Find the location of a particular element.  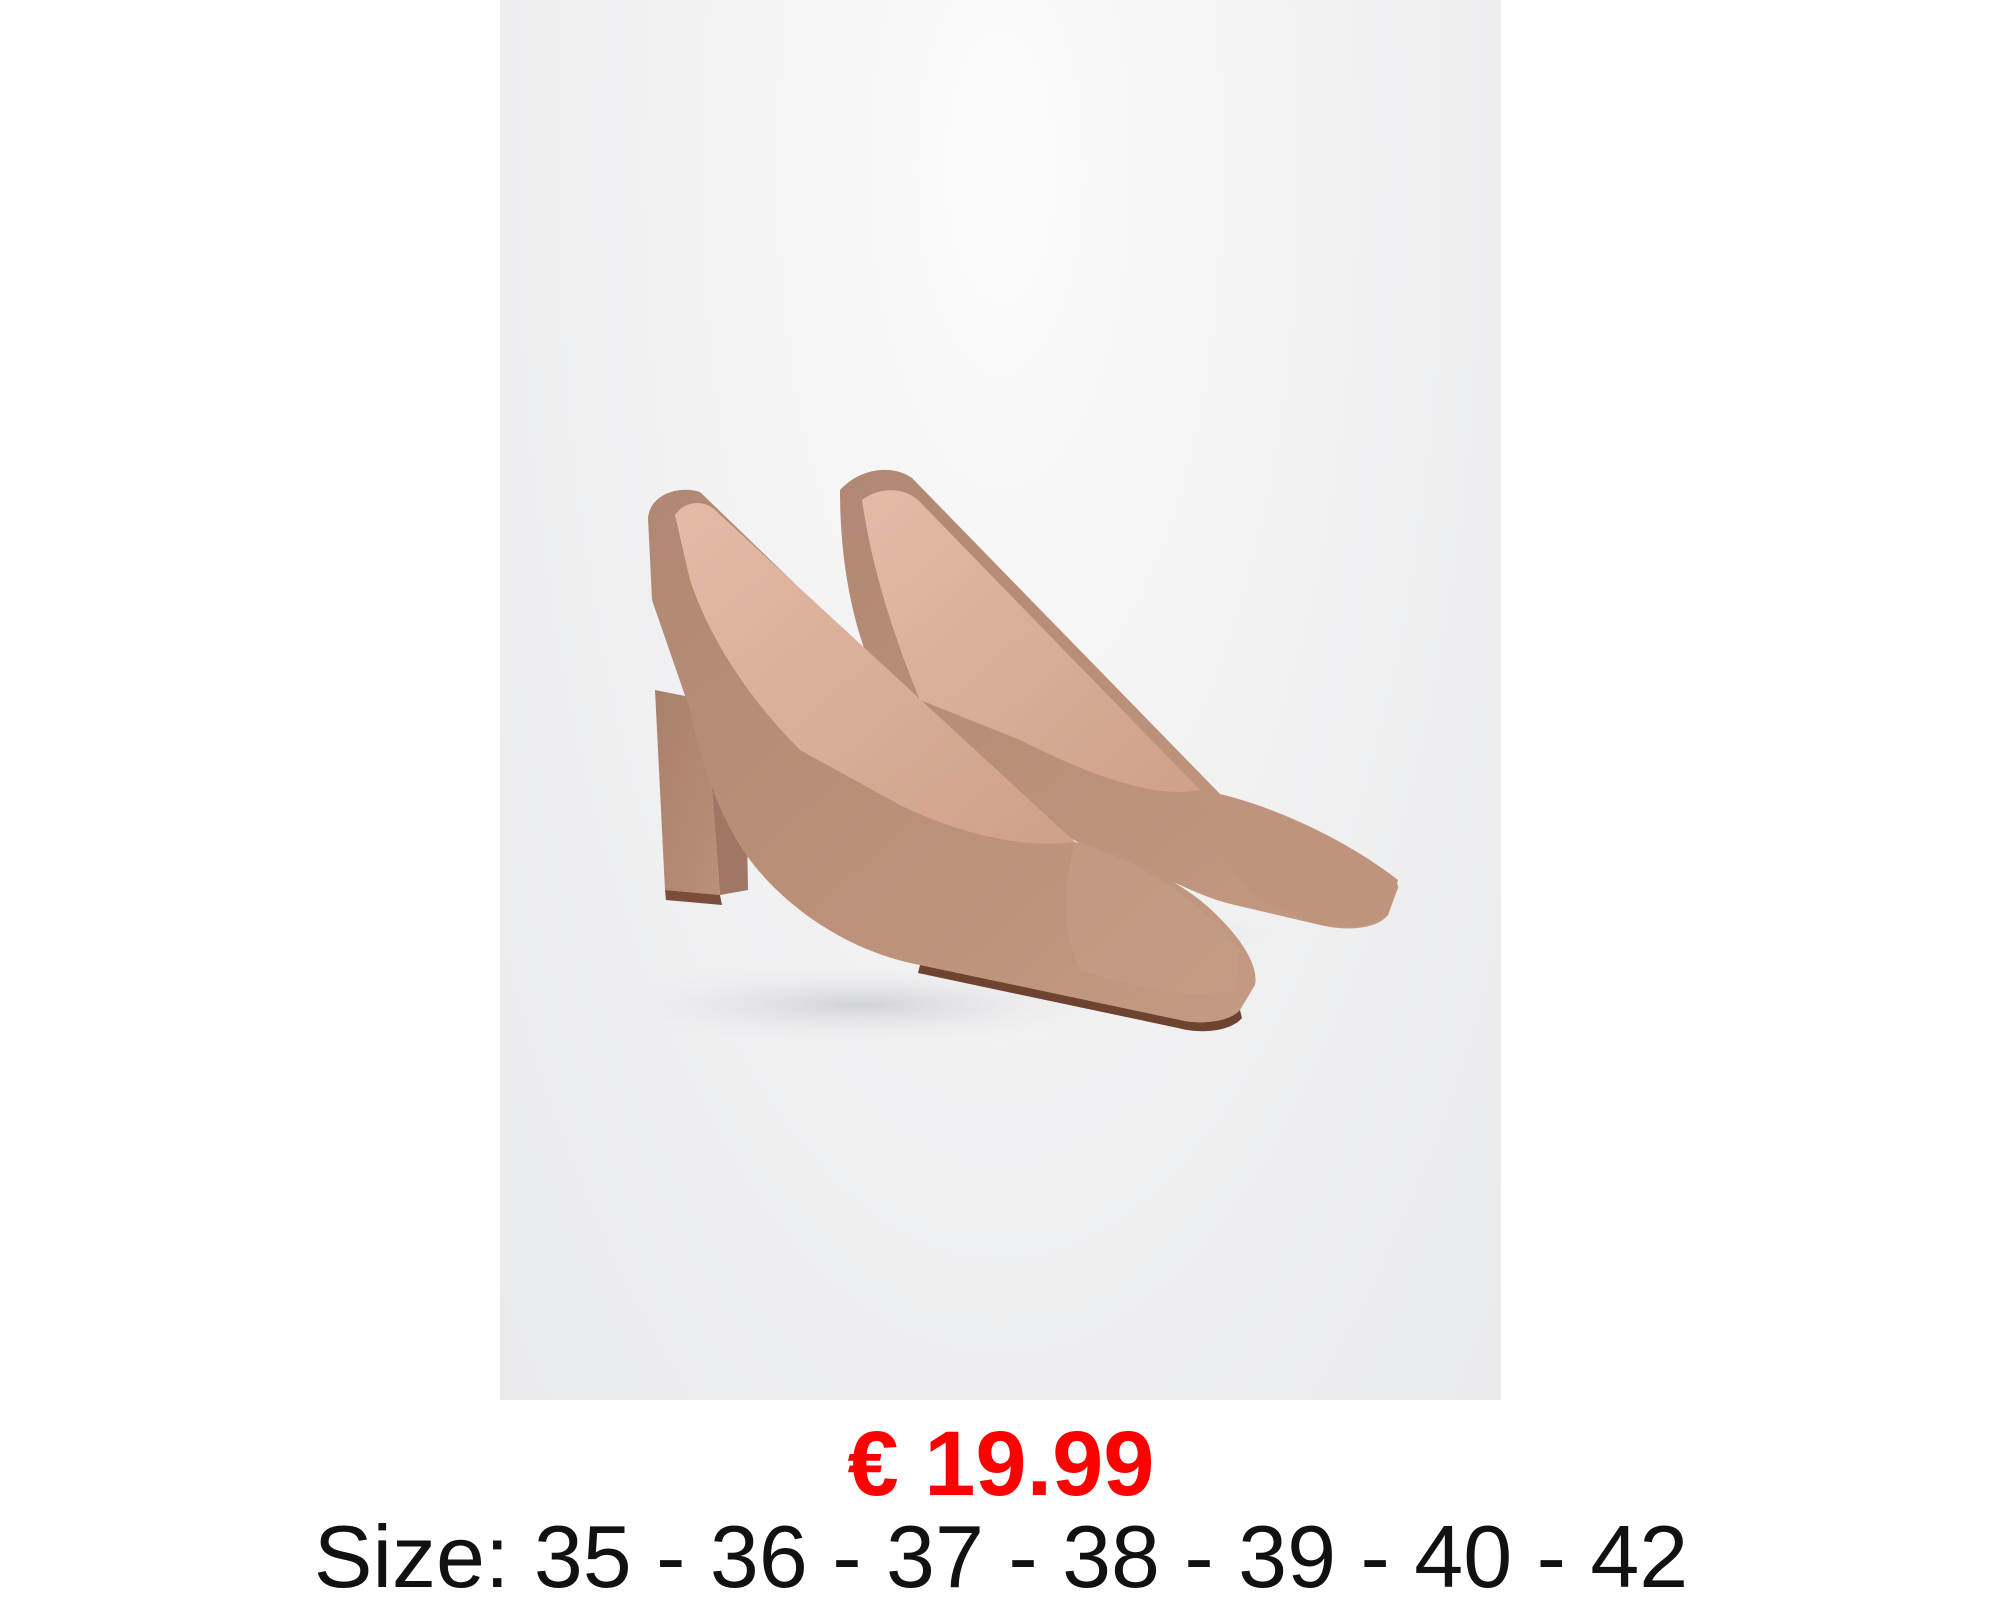

size-list: Size: 35 - 36 - 37 - 38 - 39 - 40 - 42 is located at coordinates (1001, 1556).